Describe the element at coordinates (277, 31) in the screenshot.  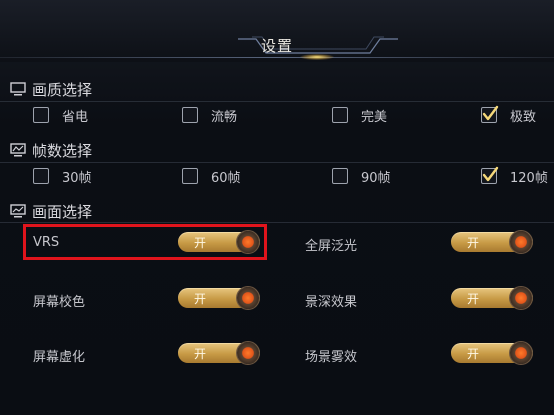
I see `title-bar: 设置` at that location.